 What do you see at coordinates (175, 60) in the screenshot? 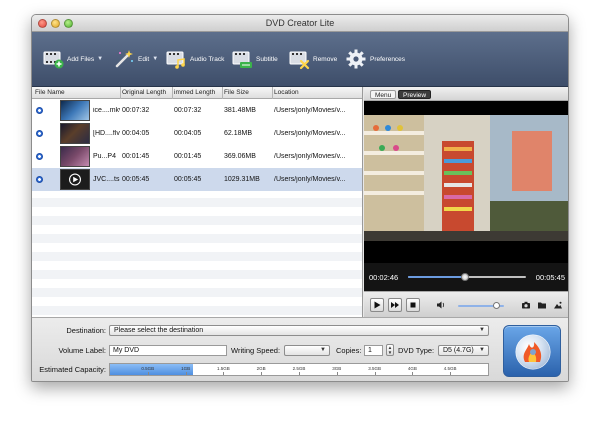
I see `audio-film-icon` at bounding box center [175, 60].